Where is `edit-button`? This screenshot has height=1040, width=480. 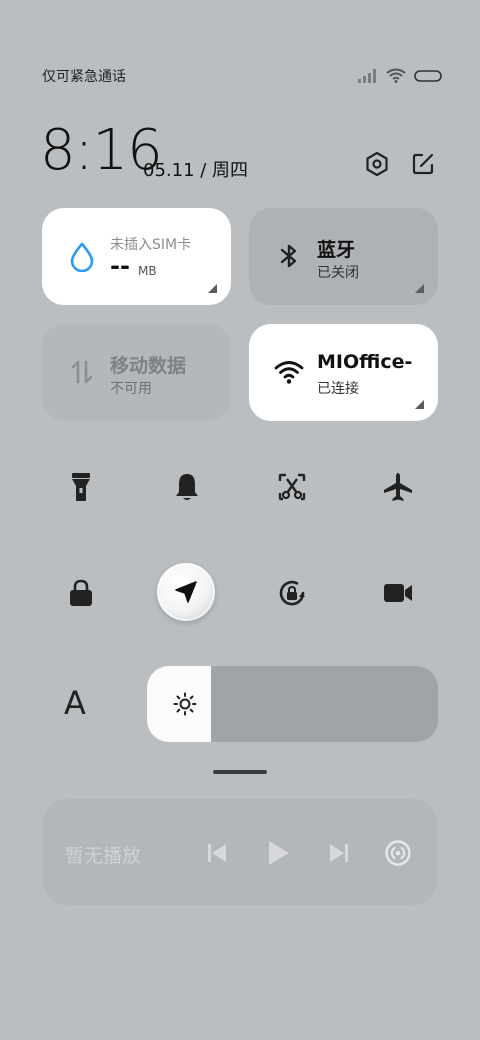 edit-button is located at coordinates (423, 164).